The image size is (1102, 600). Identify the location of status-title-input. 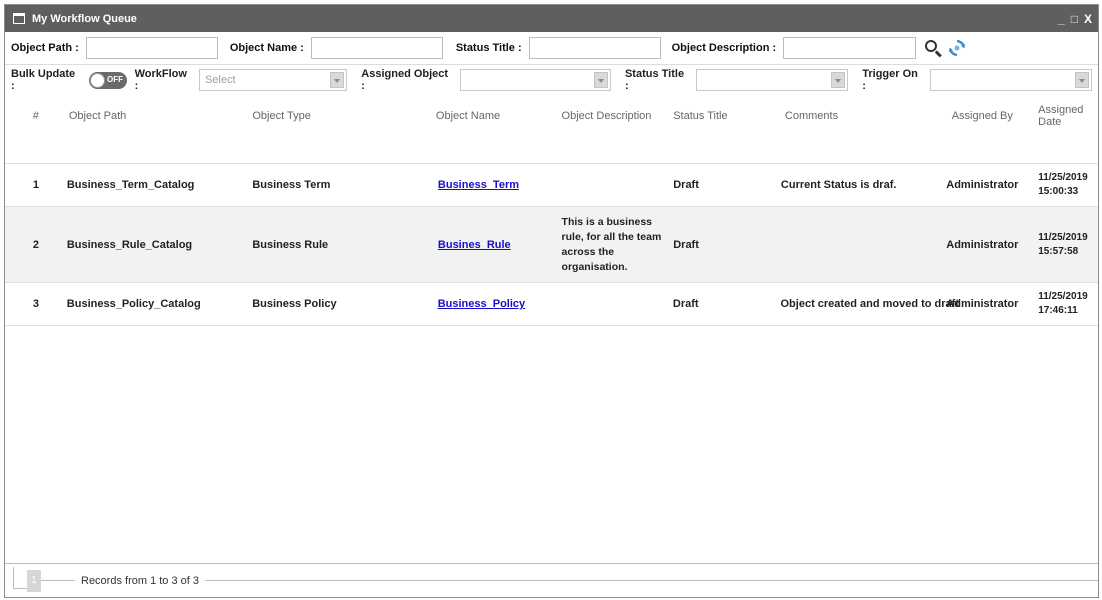
(594, 48).